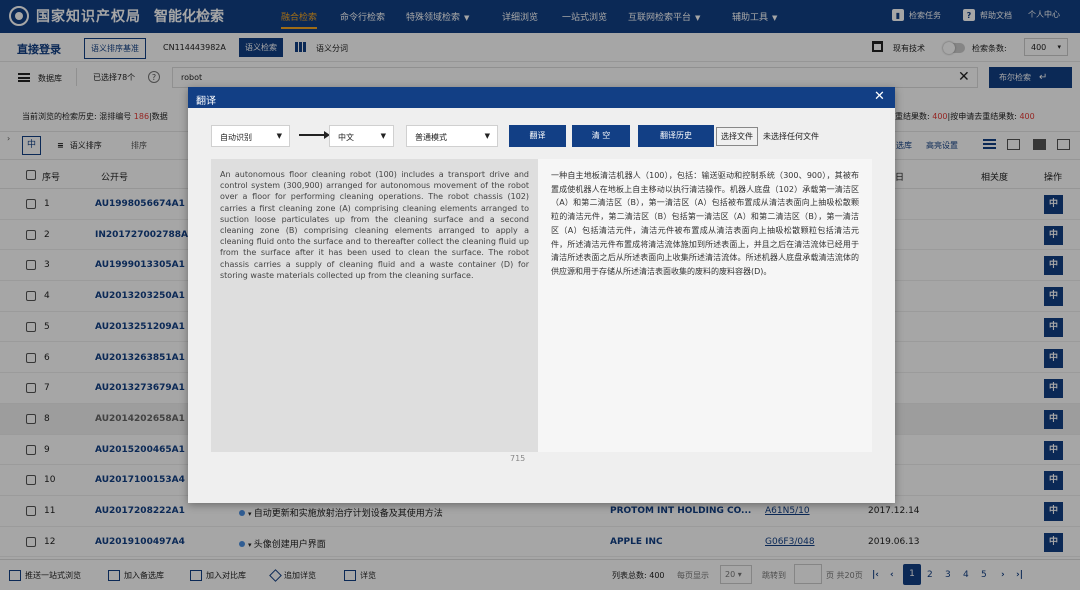 The width and height of the screenshot is (1080, 590). I want to click on choose-file-button: 选择文件, so click(737, 136).